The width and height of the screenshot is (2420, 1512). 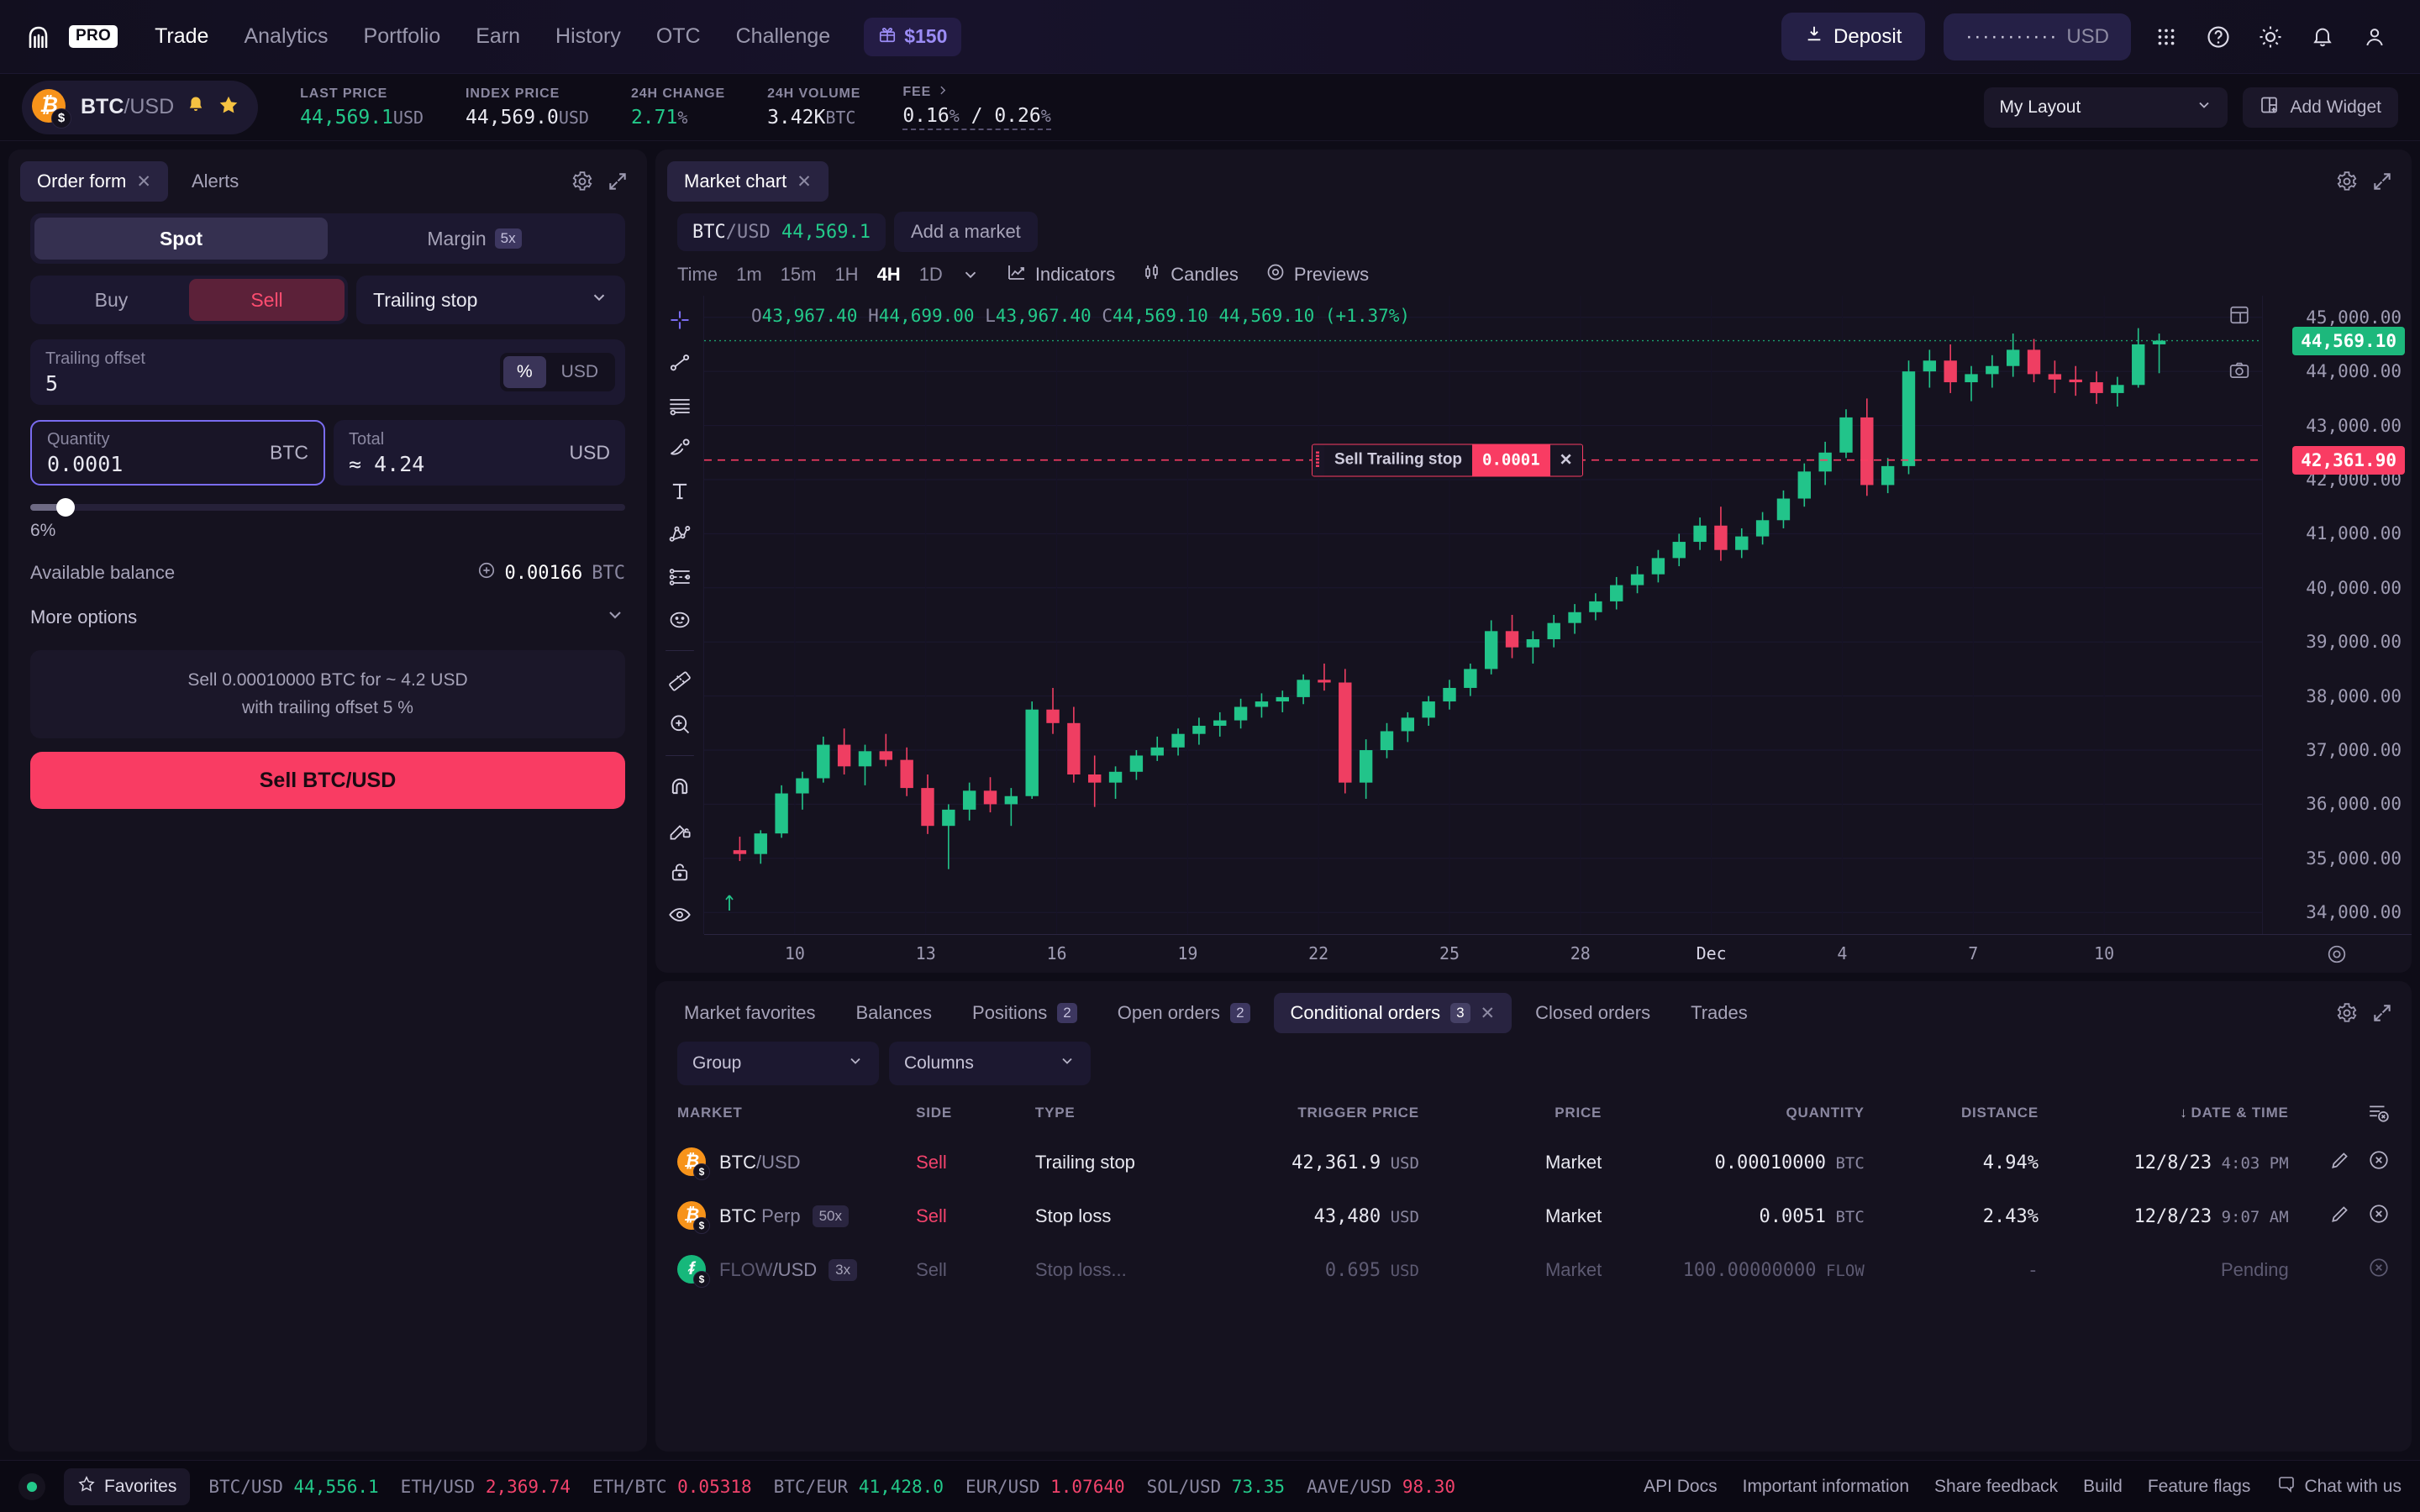 What do you see at coordinates (215, 181) in the screenshot?
I see `tab-alerts: Alerts` at bounding box center [215, 181].